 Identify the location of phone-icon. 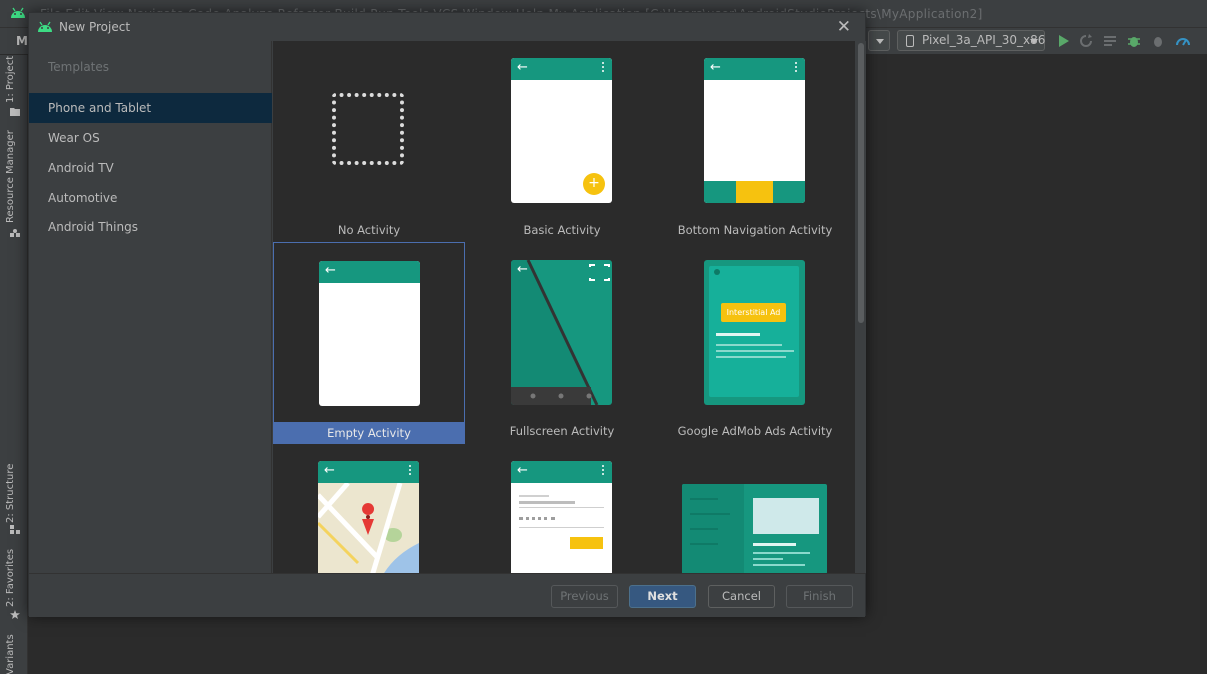
(910, 41).